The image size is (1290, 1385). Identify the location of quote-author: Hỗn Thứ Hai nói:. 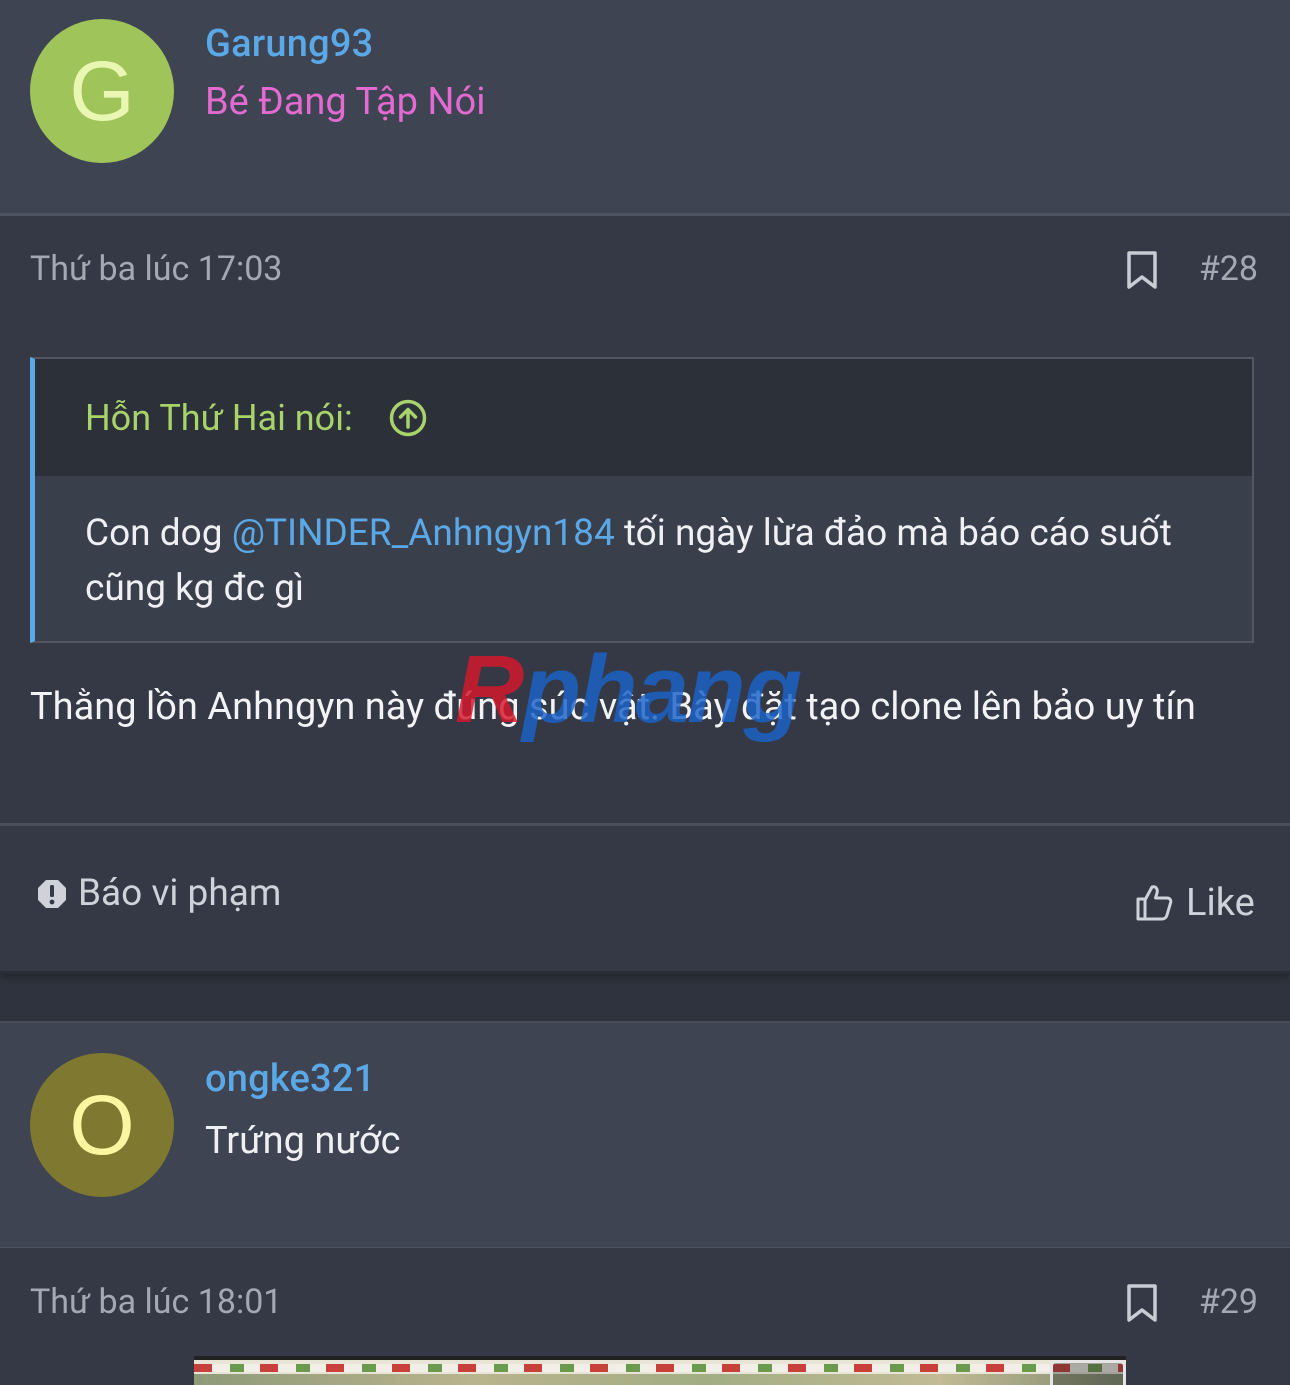
(219, 418).